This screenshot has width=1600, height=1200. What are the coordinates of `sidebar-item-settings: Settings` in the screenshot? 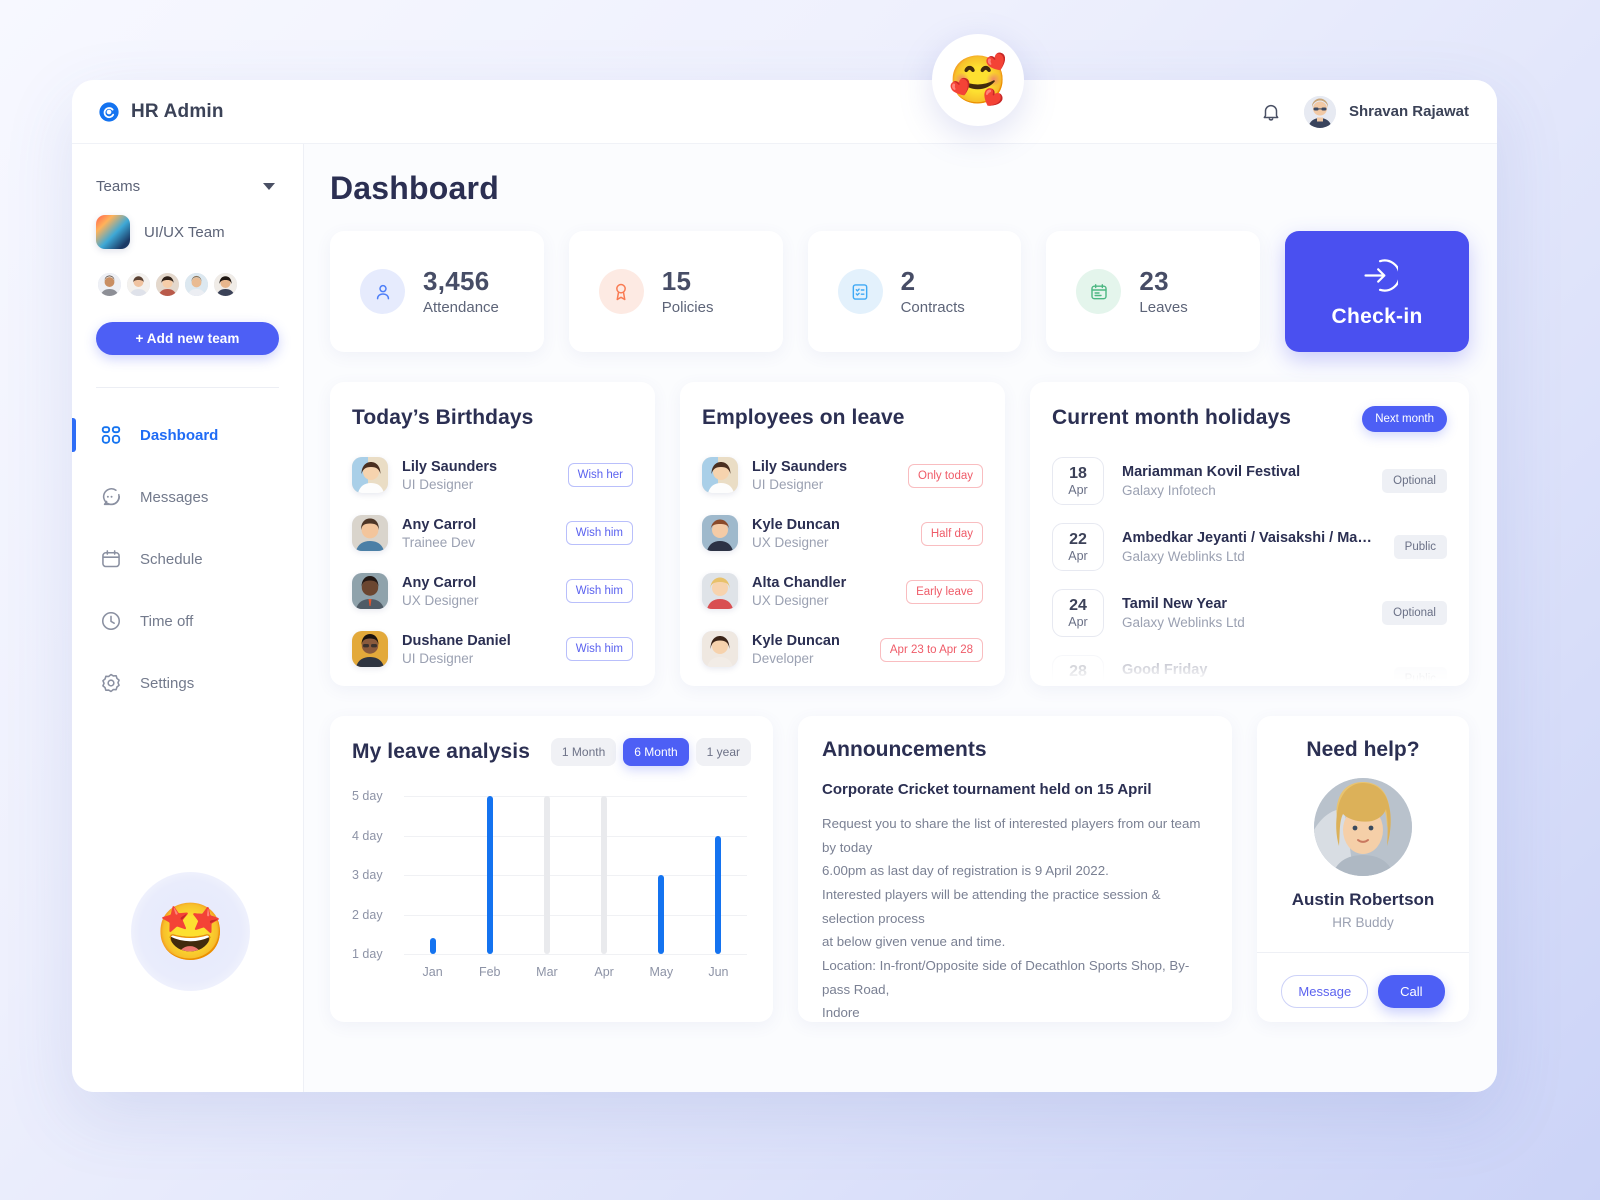 It's located at (187, 683).